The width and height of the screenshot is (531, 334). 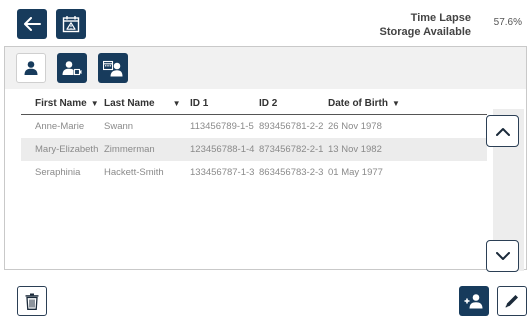 What do you see at coordinates (60, 103) in the screenshot?
I see `column-header-first-name: First Name ▼` at bounding box center [60, 103].